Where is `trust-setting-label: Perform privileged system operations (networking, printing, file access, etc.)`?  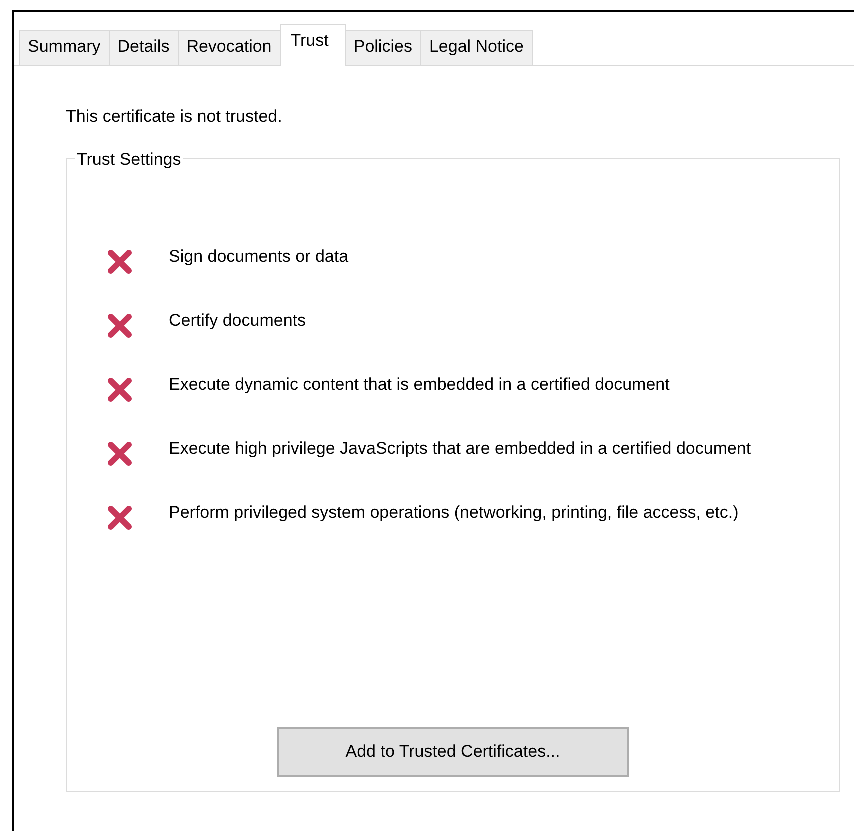 trust-setting-label: Perform privileged system operations (networking, printing, file access, etc.) is located at coordinates (454, 513).